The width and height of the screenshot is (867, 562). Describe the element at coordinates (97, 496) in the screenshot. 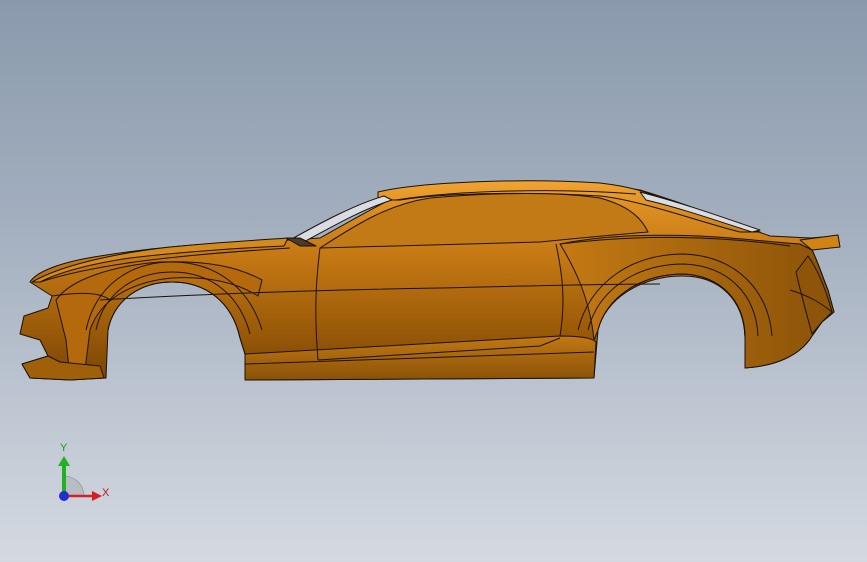

I see `x-axis-arrow` at that location.